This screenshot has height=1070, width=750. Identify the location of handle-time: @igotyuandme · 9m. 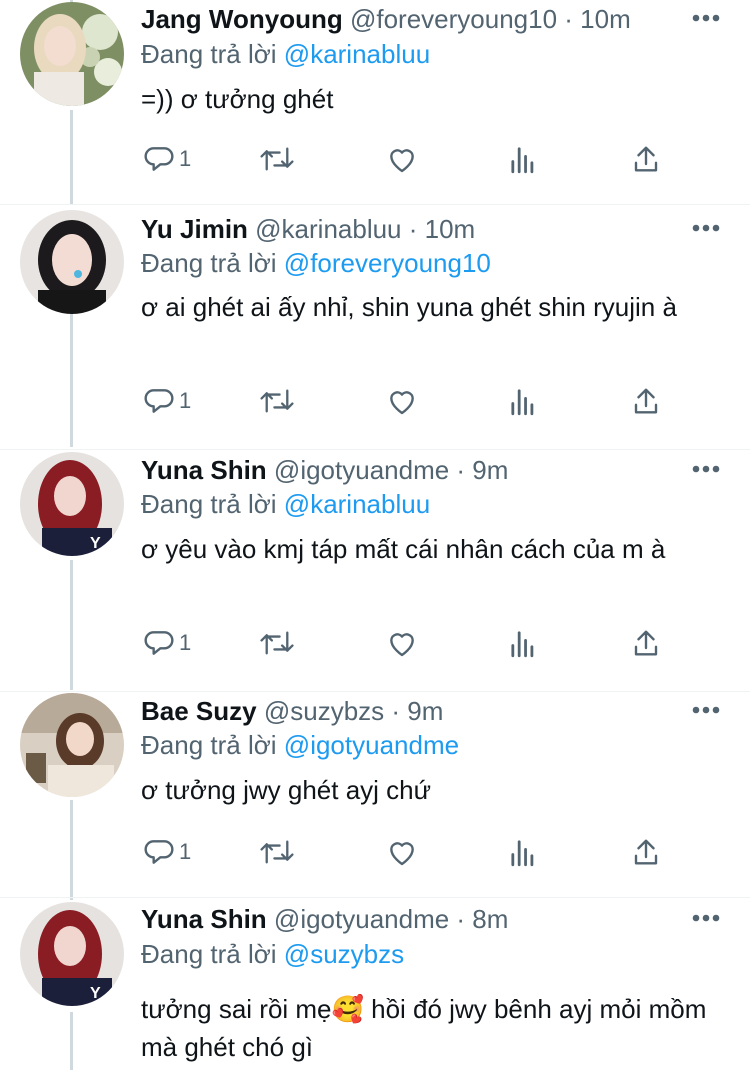
(391, 470).